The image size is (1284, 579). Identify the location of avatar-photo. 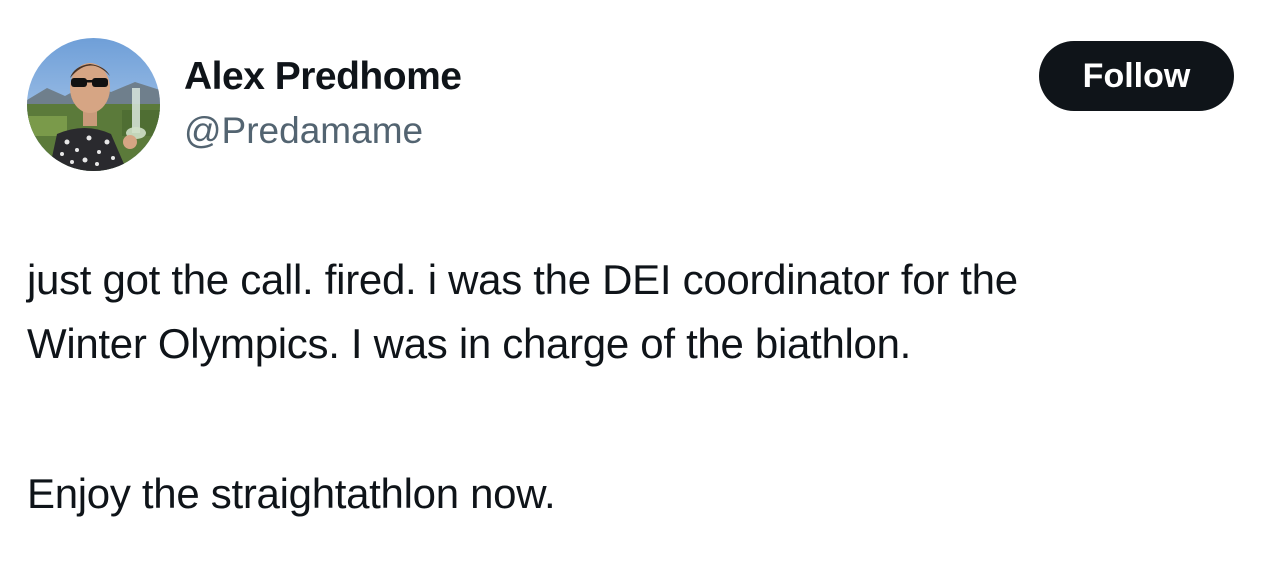
(93, 104).